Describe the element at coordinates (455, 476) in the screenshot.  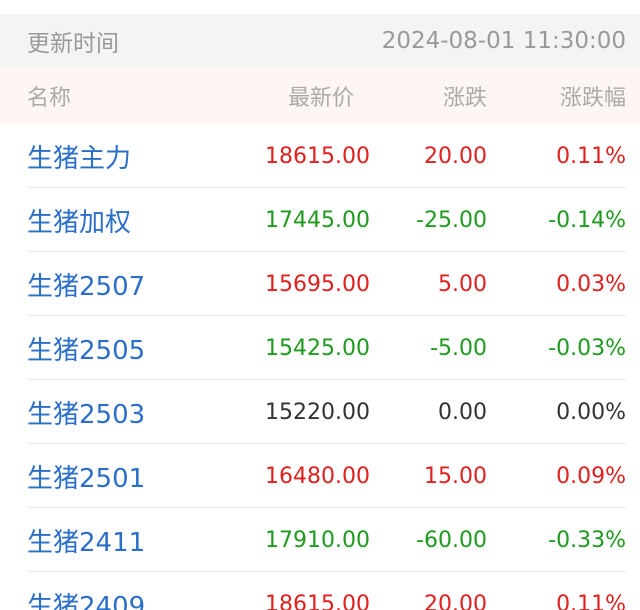
I see `price-change: 15.00` at that location.